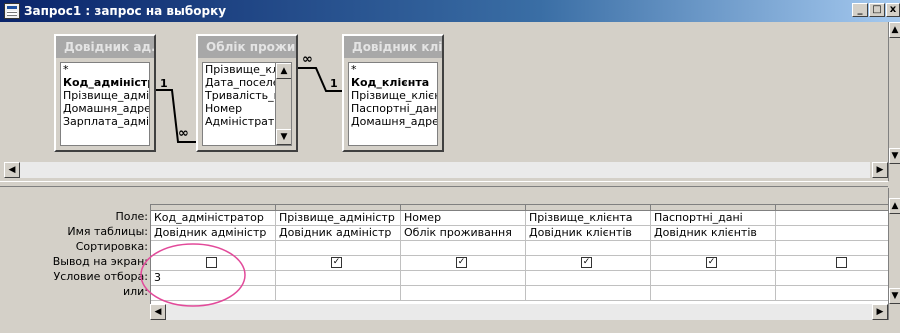  Describe the element at coordinates (107, 231) in the screenshot. I see `row-label-table: Имя таблицы:` at that location.